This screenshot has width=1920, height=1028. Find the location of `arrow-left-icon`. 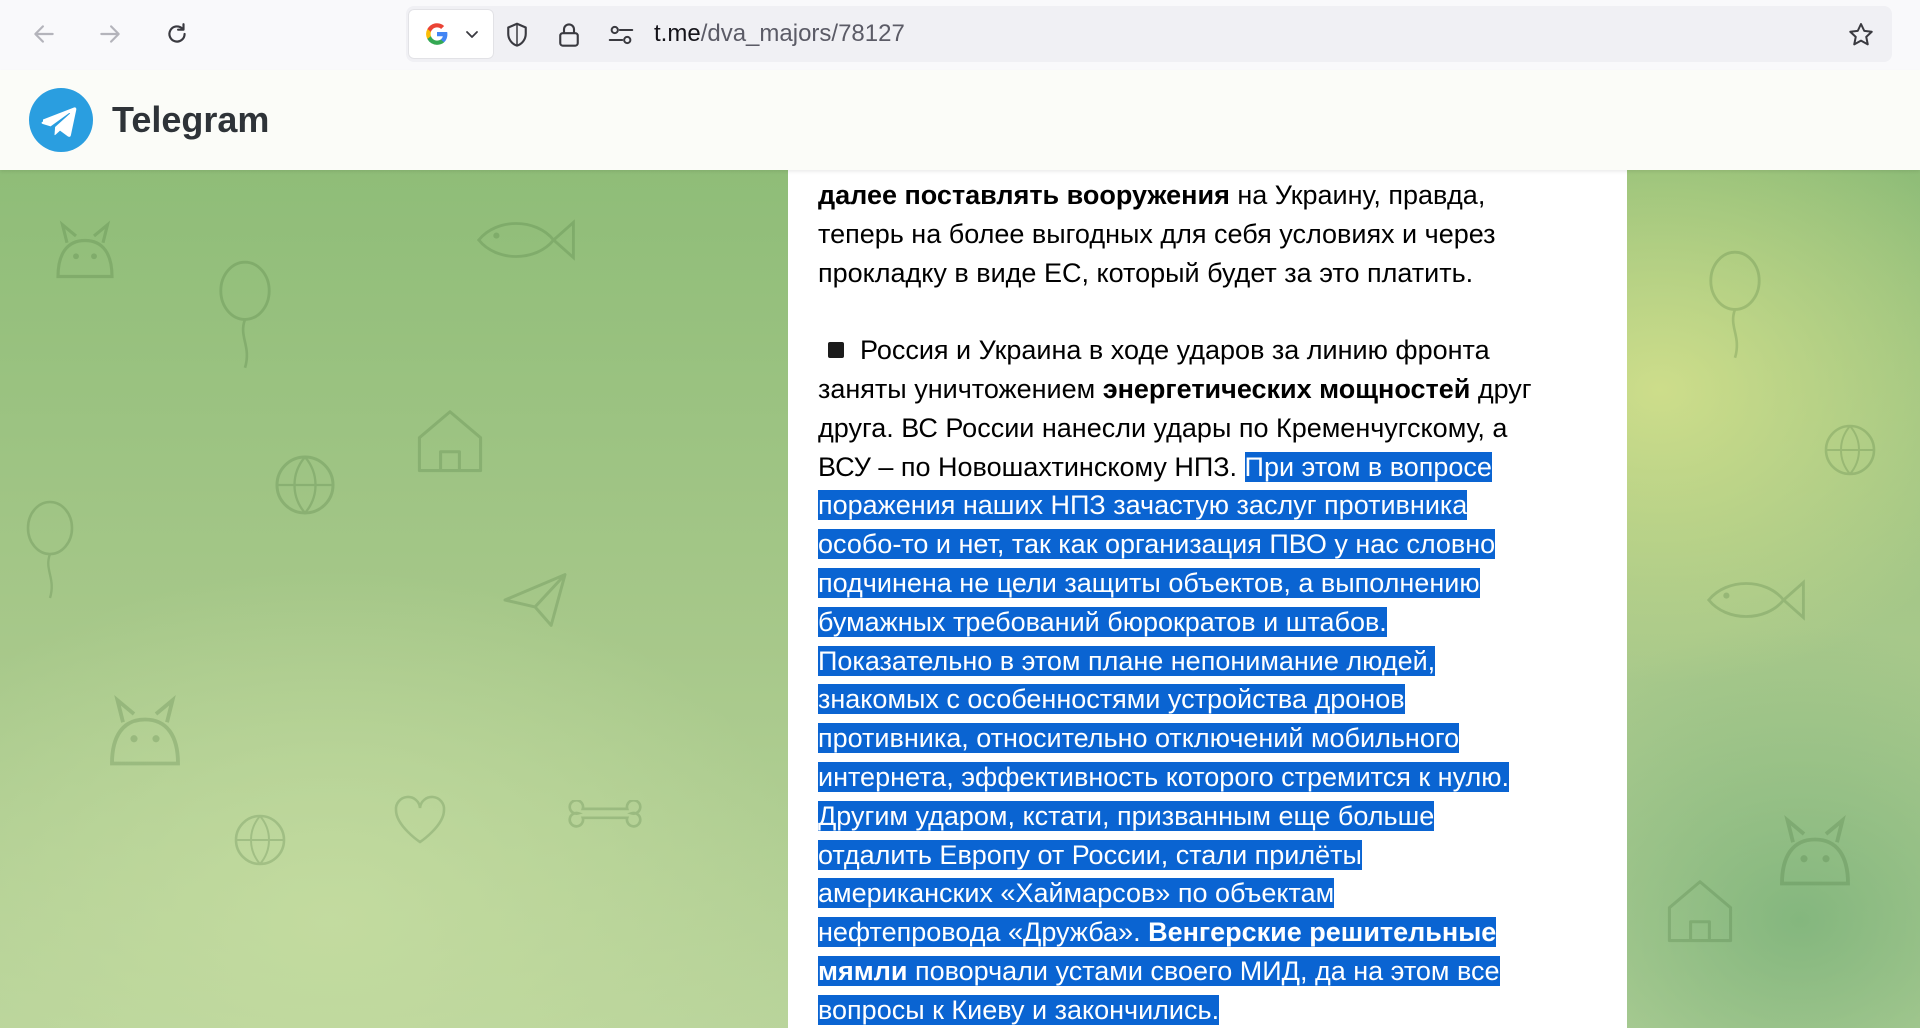

arrow-left-icon is located at coordinates (44, 34).